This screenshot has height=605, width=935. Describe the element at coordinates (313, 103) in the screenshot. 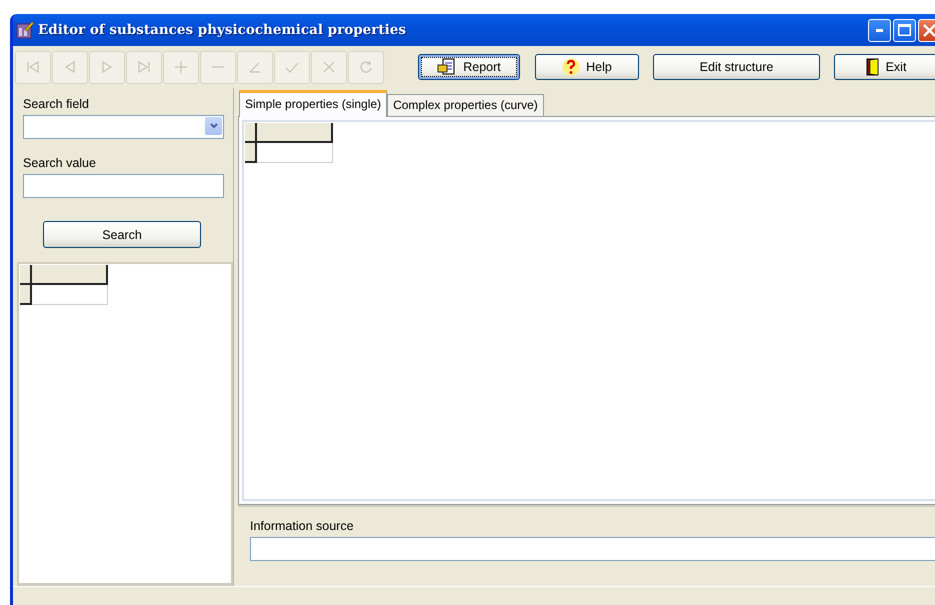

I see `tab: Simple properties (single)` at that location.